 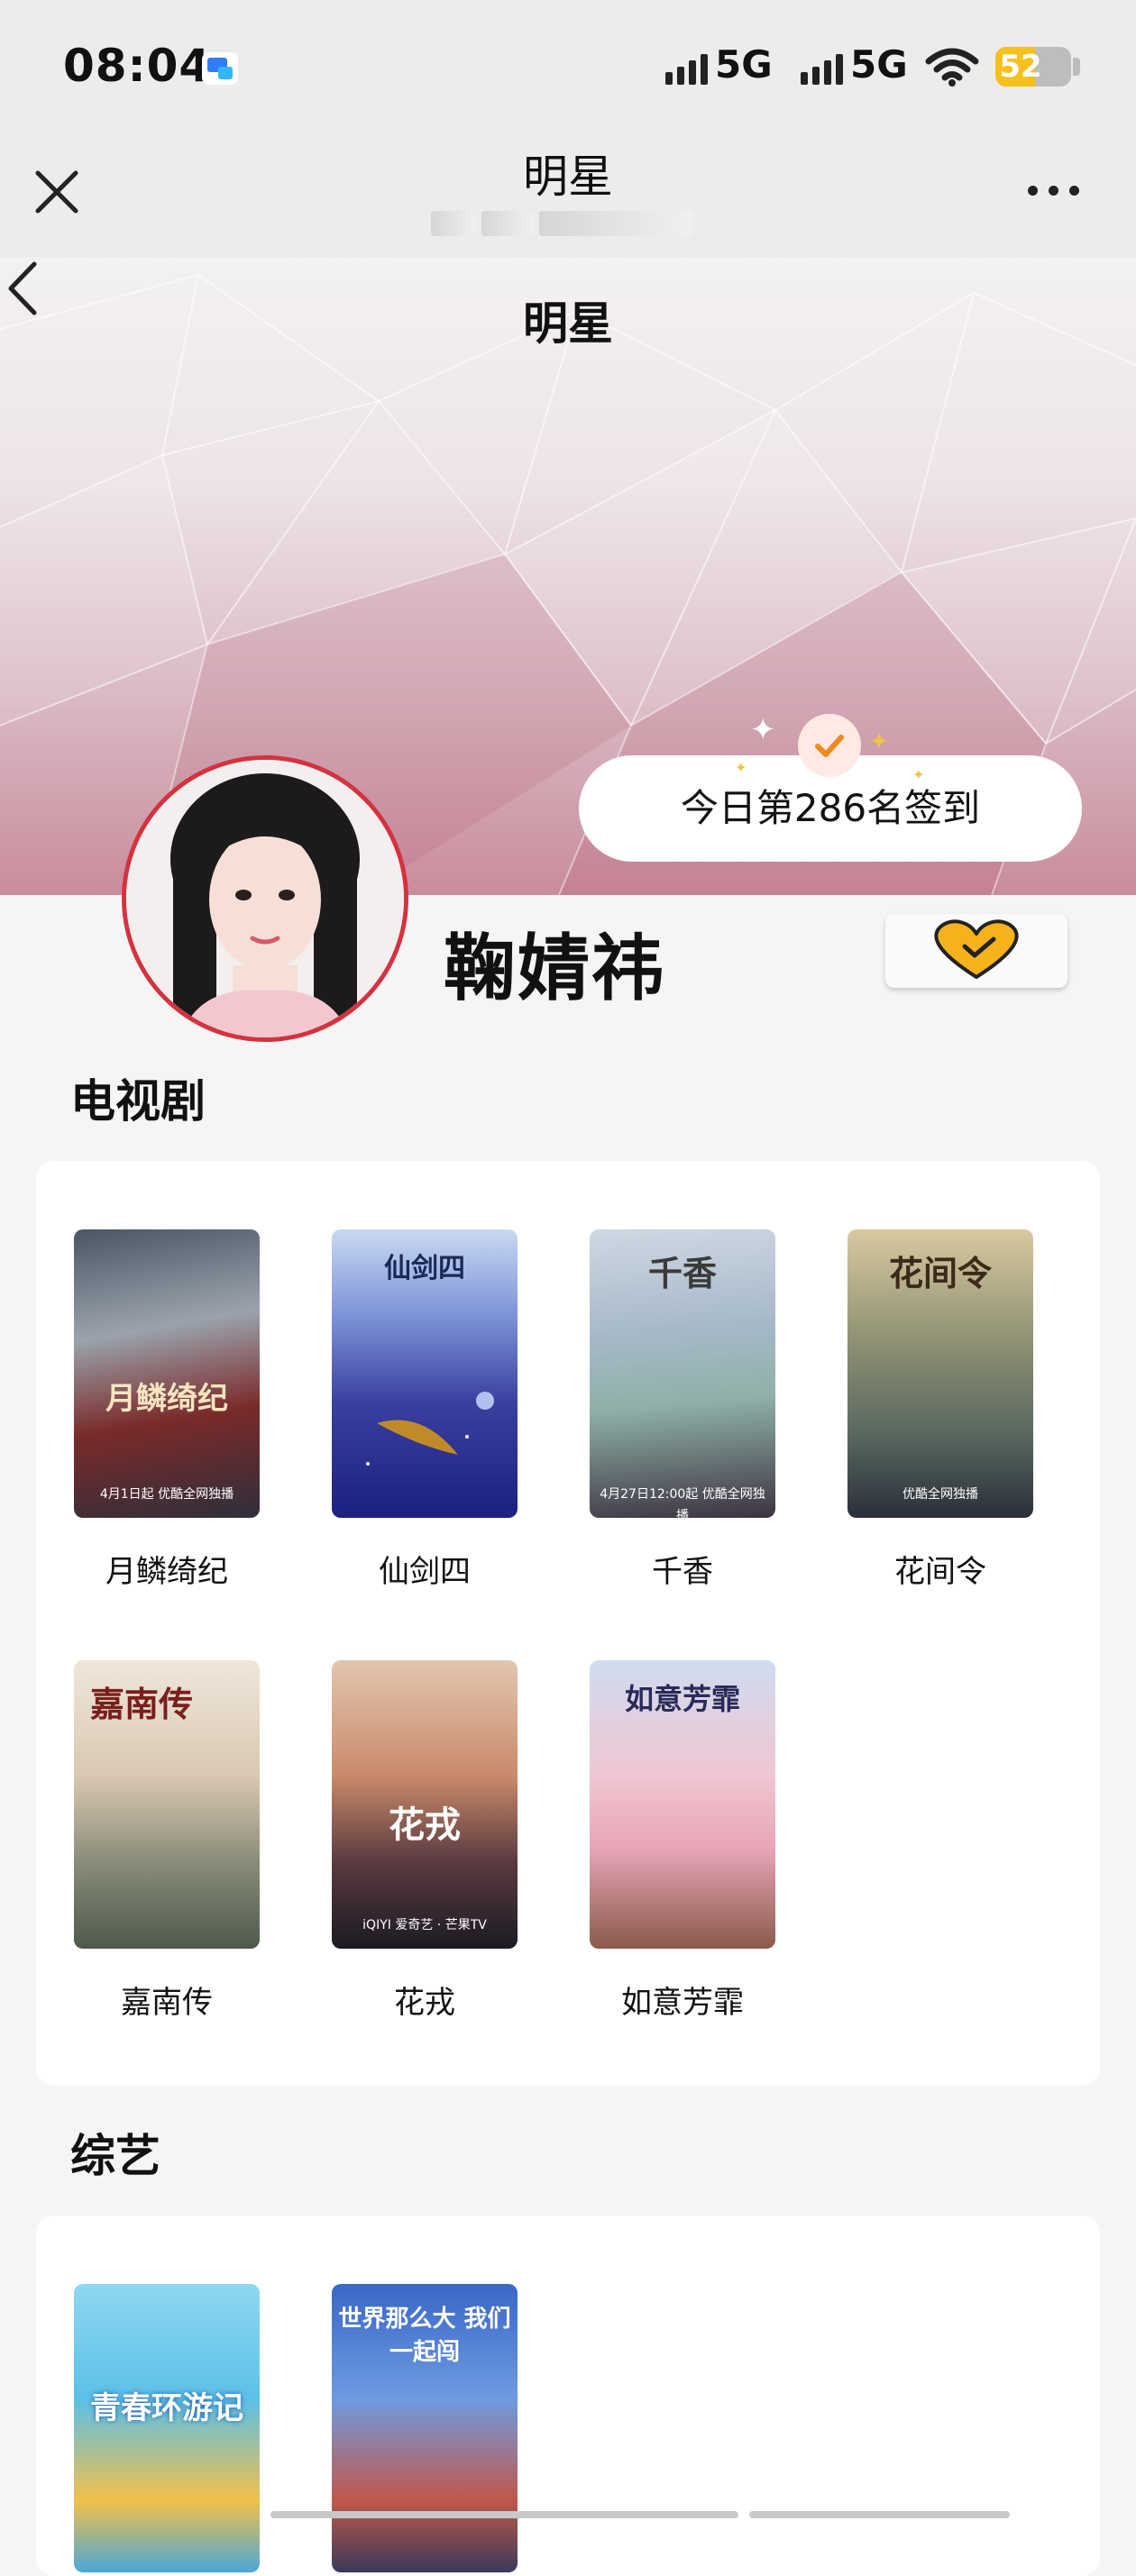 I want to click on poster-image: 月鳞绮纪 4月1日起 优酷全网独播, so click(x=167, y=1373).